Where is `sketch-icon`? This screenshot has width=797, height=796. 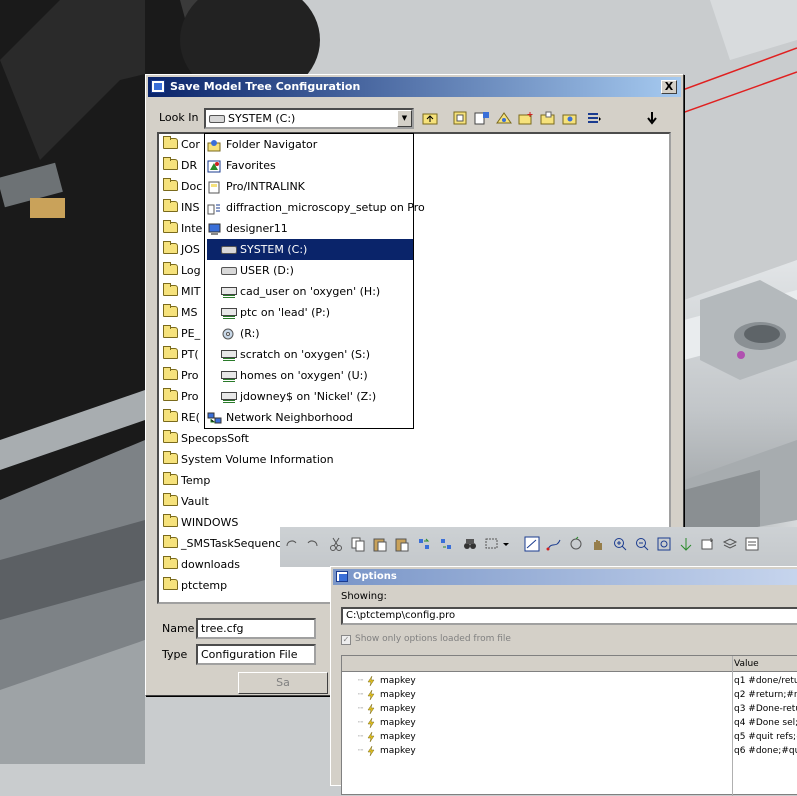
sketch-icon is located at coordinates (532, 544).